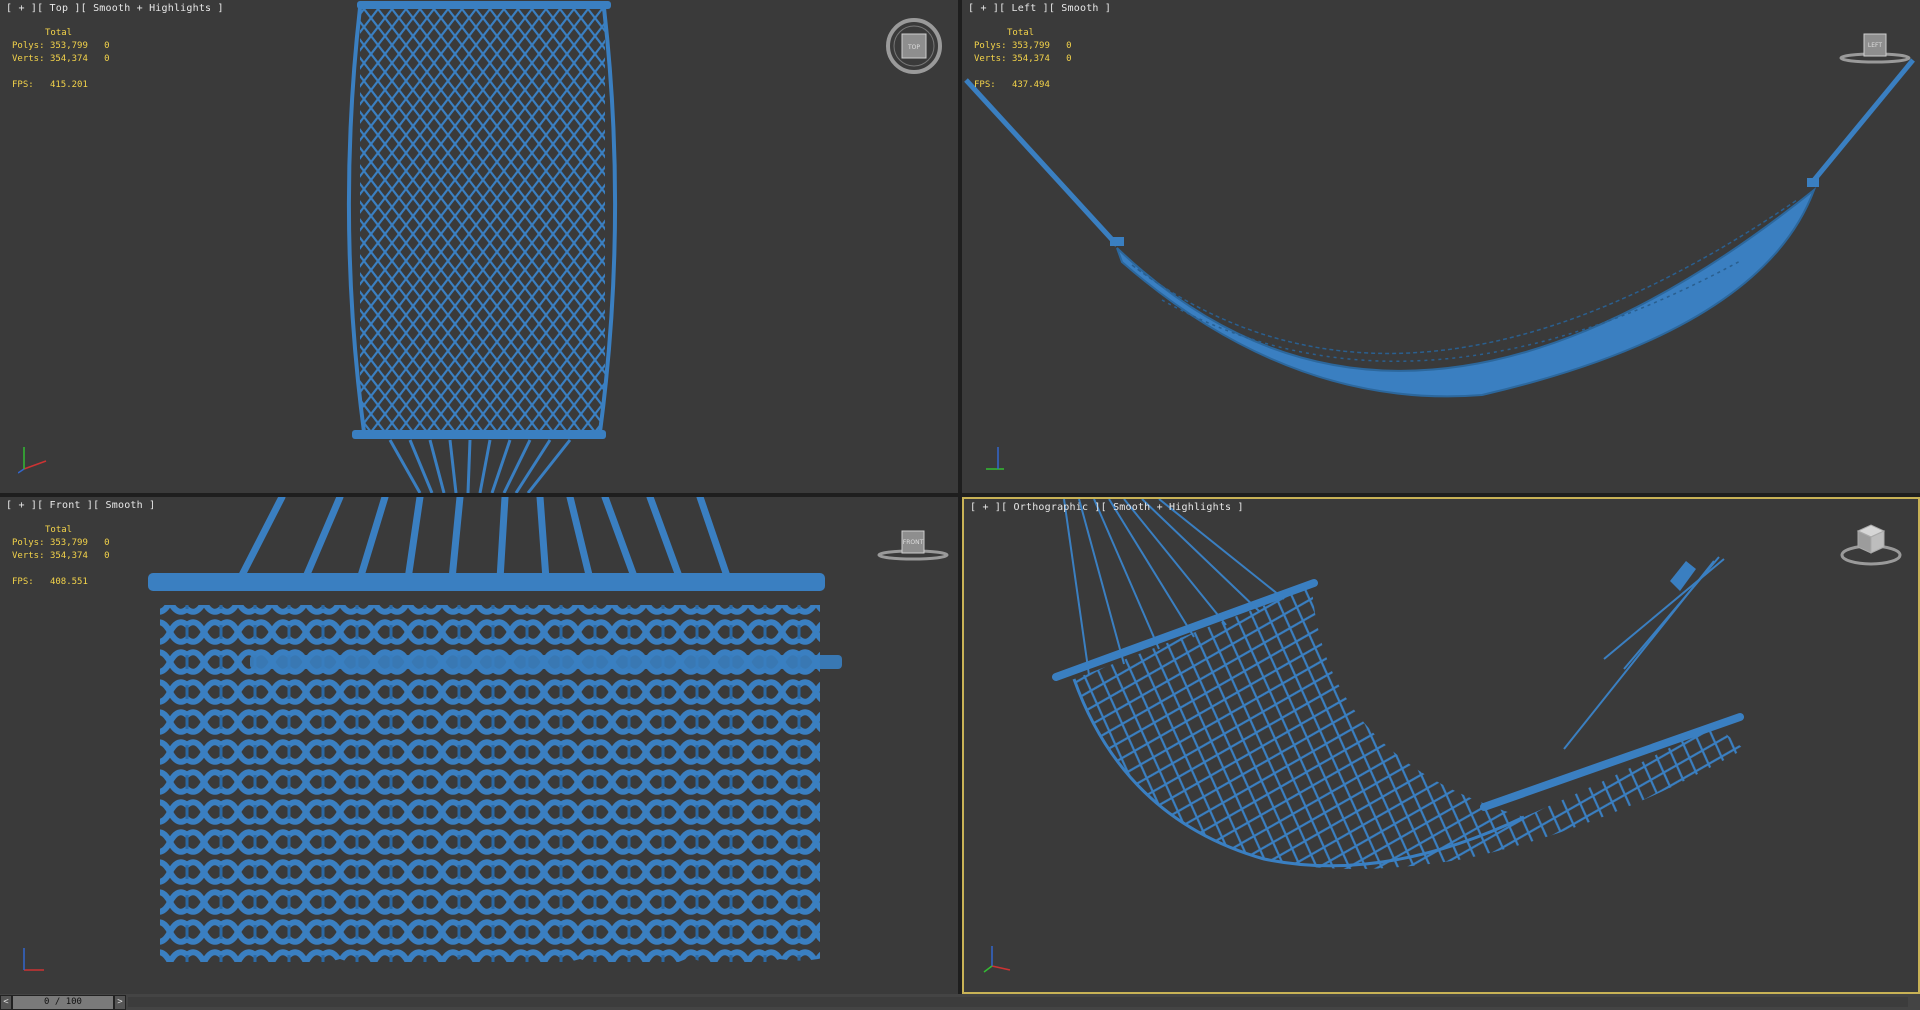 The width and height of the screenshot is (1920, 1010). I want to click on timeline-bar: < 0 / 100 >, so click(960, 1002).